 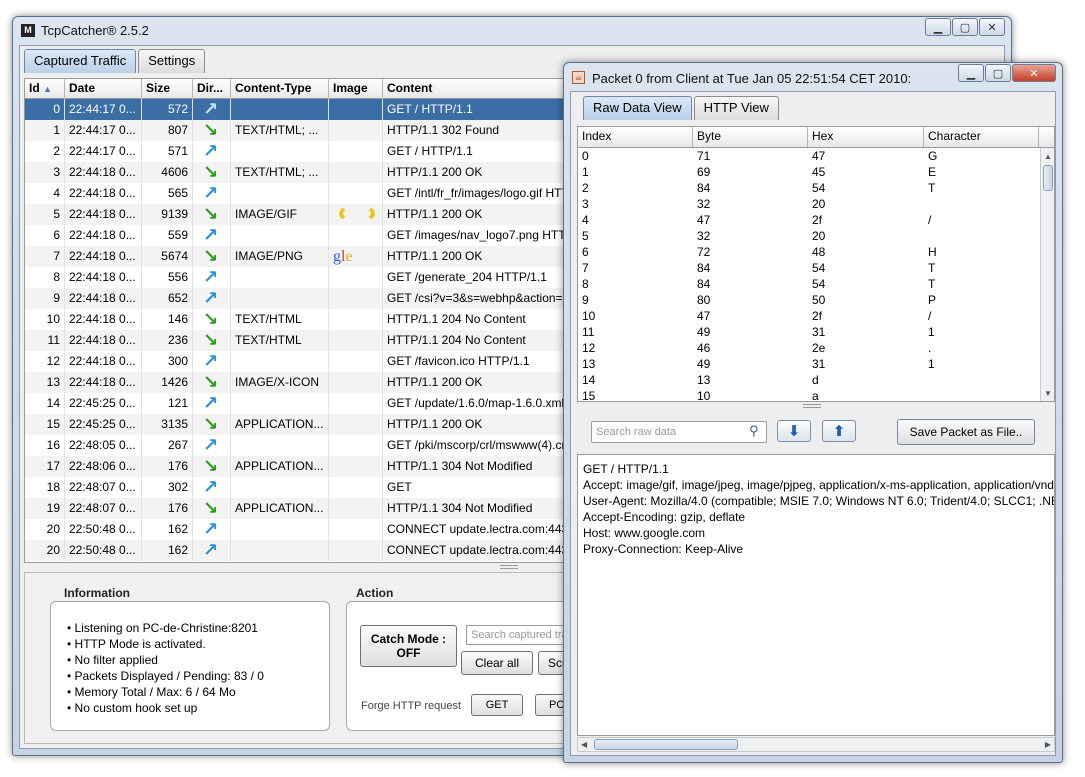 I want to click on cell-character: P, so click(x=932, y=300).